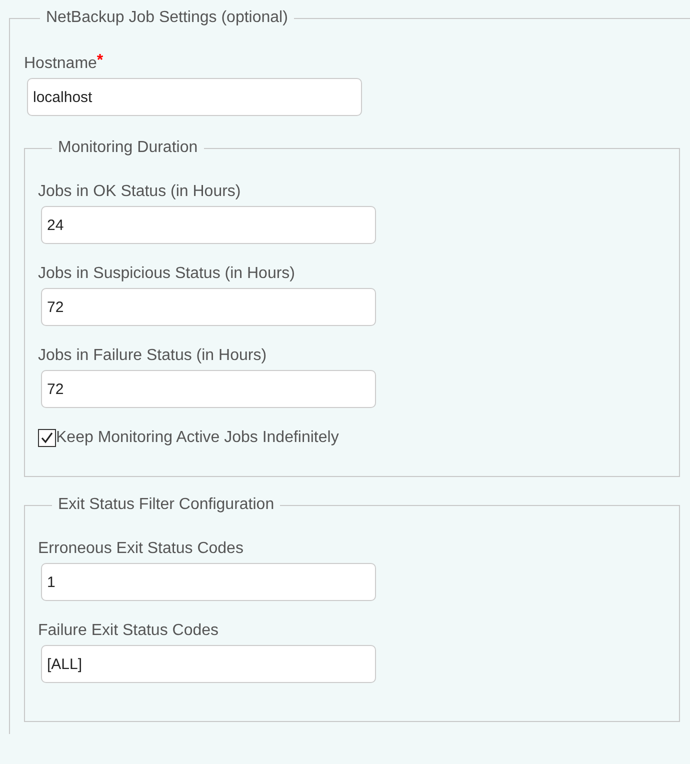 This screenshot has width=690, height=764. Describe the element at coordinates (141, 549) in the screenshot. I see `field-label: Erroneous Exit Status Codes` at that location.